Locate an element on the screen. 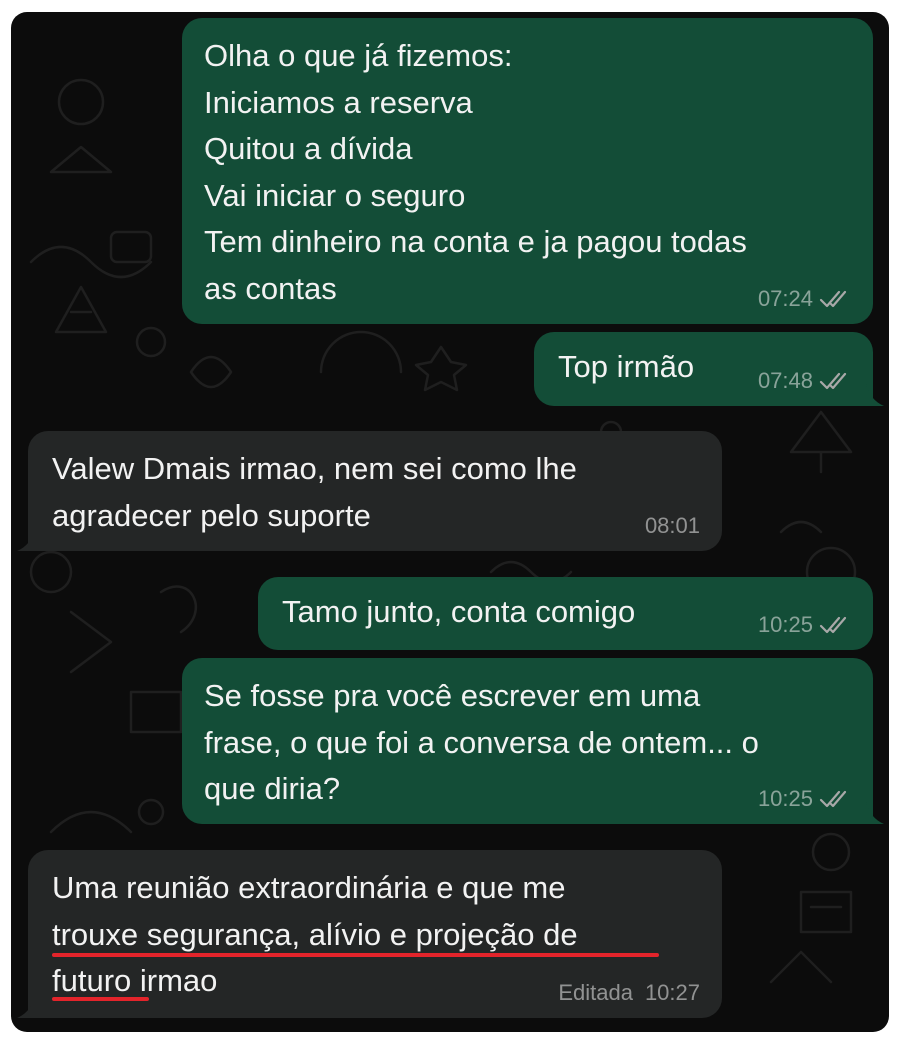 This screenshot has height=1043, width=900. message-time: 07:24 is located at coordinates (785, 298).